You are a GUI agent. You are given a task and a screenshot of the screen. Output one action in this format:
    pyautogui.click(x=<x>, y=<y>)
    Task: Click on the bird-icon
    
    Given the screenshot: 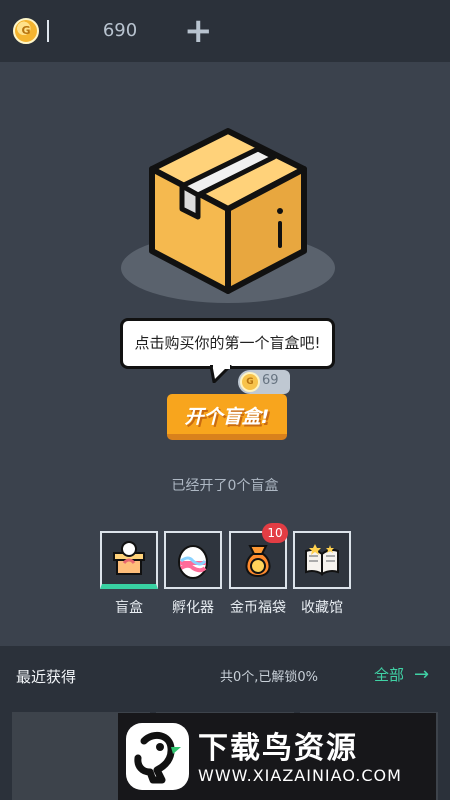 What is the action you would take?
    pyautogui.click(x=157, y=757)
    